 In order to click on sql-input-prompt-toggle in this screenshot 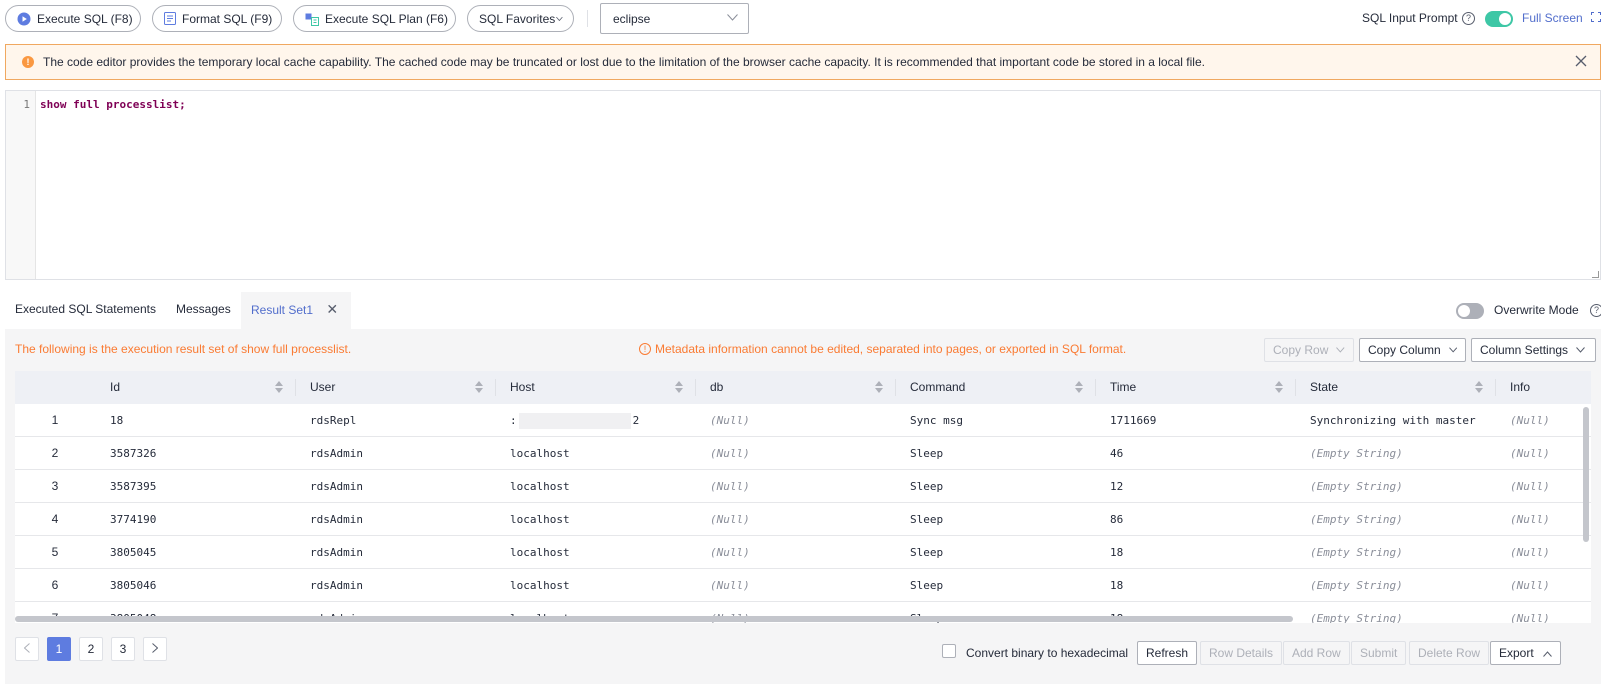, I will do `click(1499, 19)`.